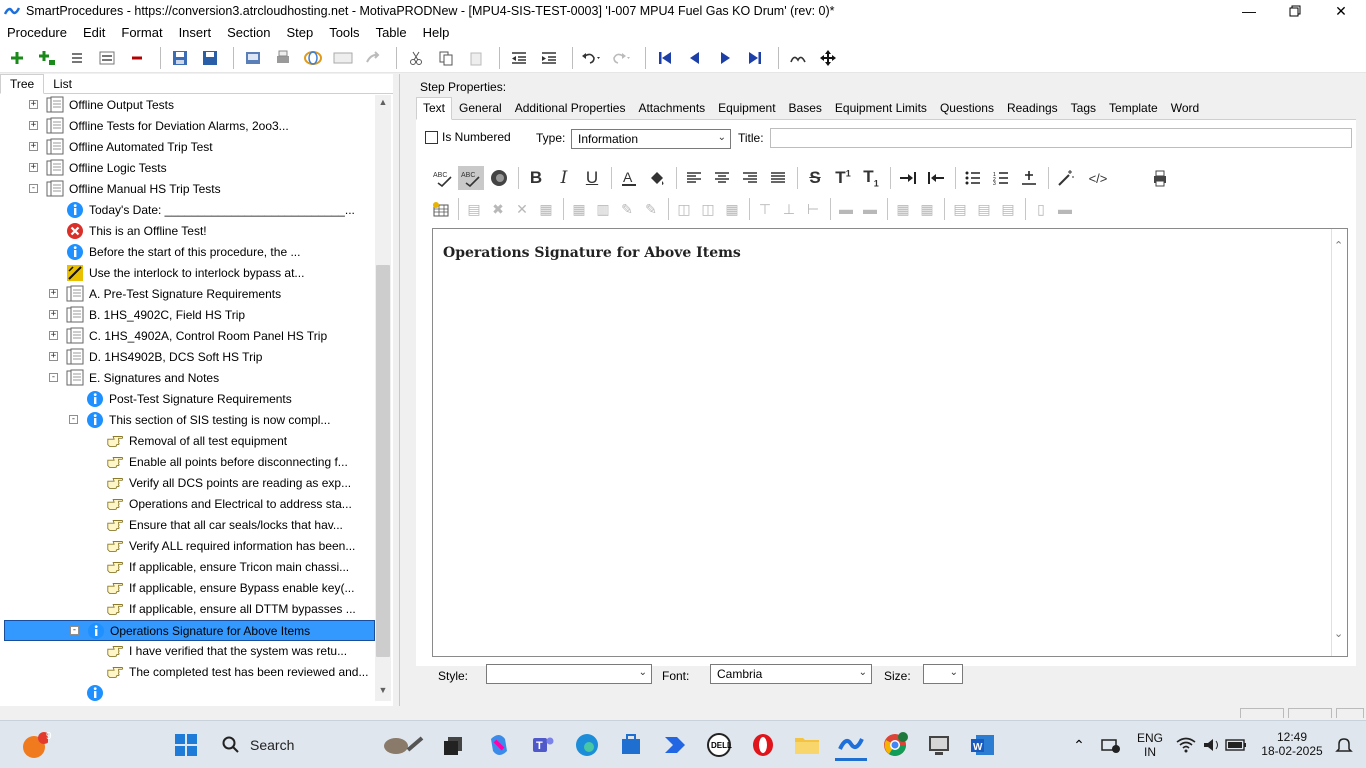 Image resolution: width=1366 pixels, height=768 pixels. I want to click on menu-edit: Edit, so click(94, 32).